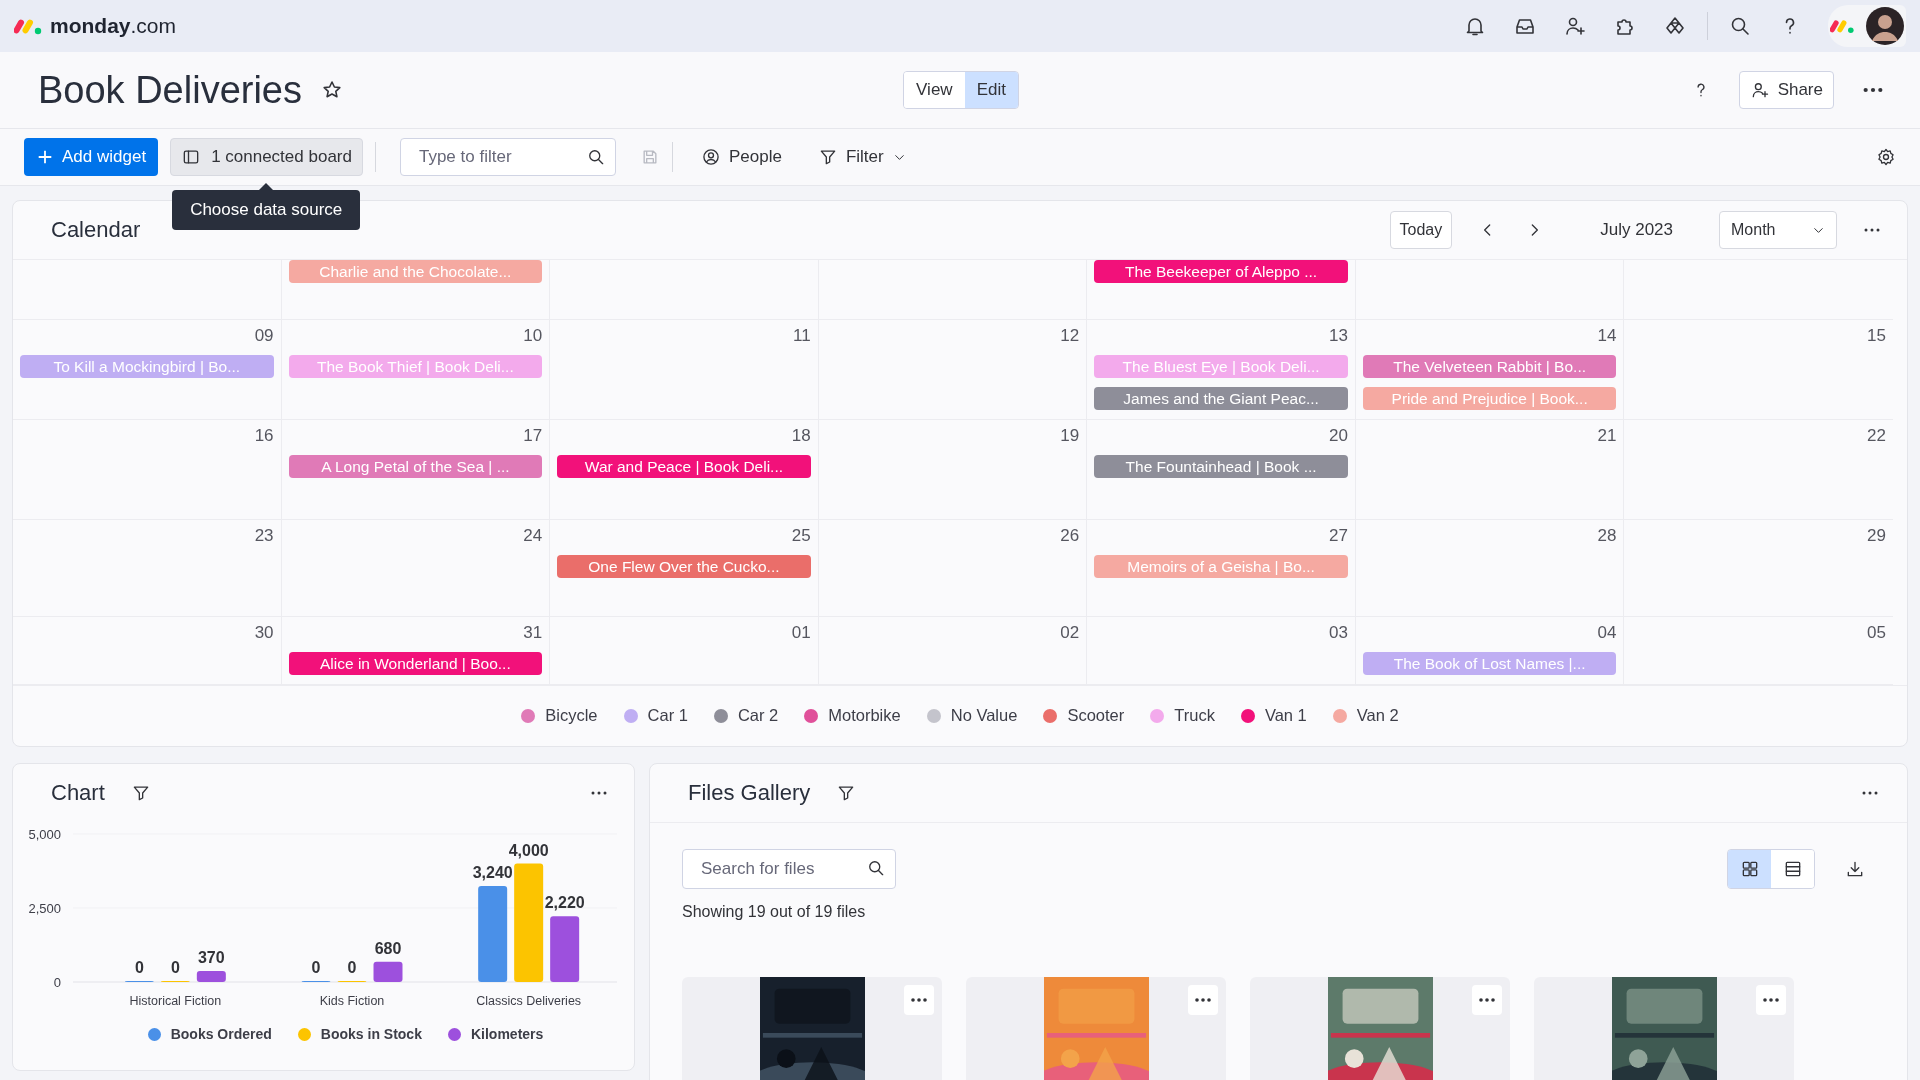  Describe the element at coordinates (953, 568) in the screenshot. I see `day-cell: 26` at that location.